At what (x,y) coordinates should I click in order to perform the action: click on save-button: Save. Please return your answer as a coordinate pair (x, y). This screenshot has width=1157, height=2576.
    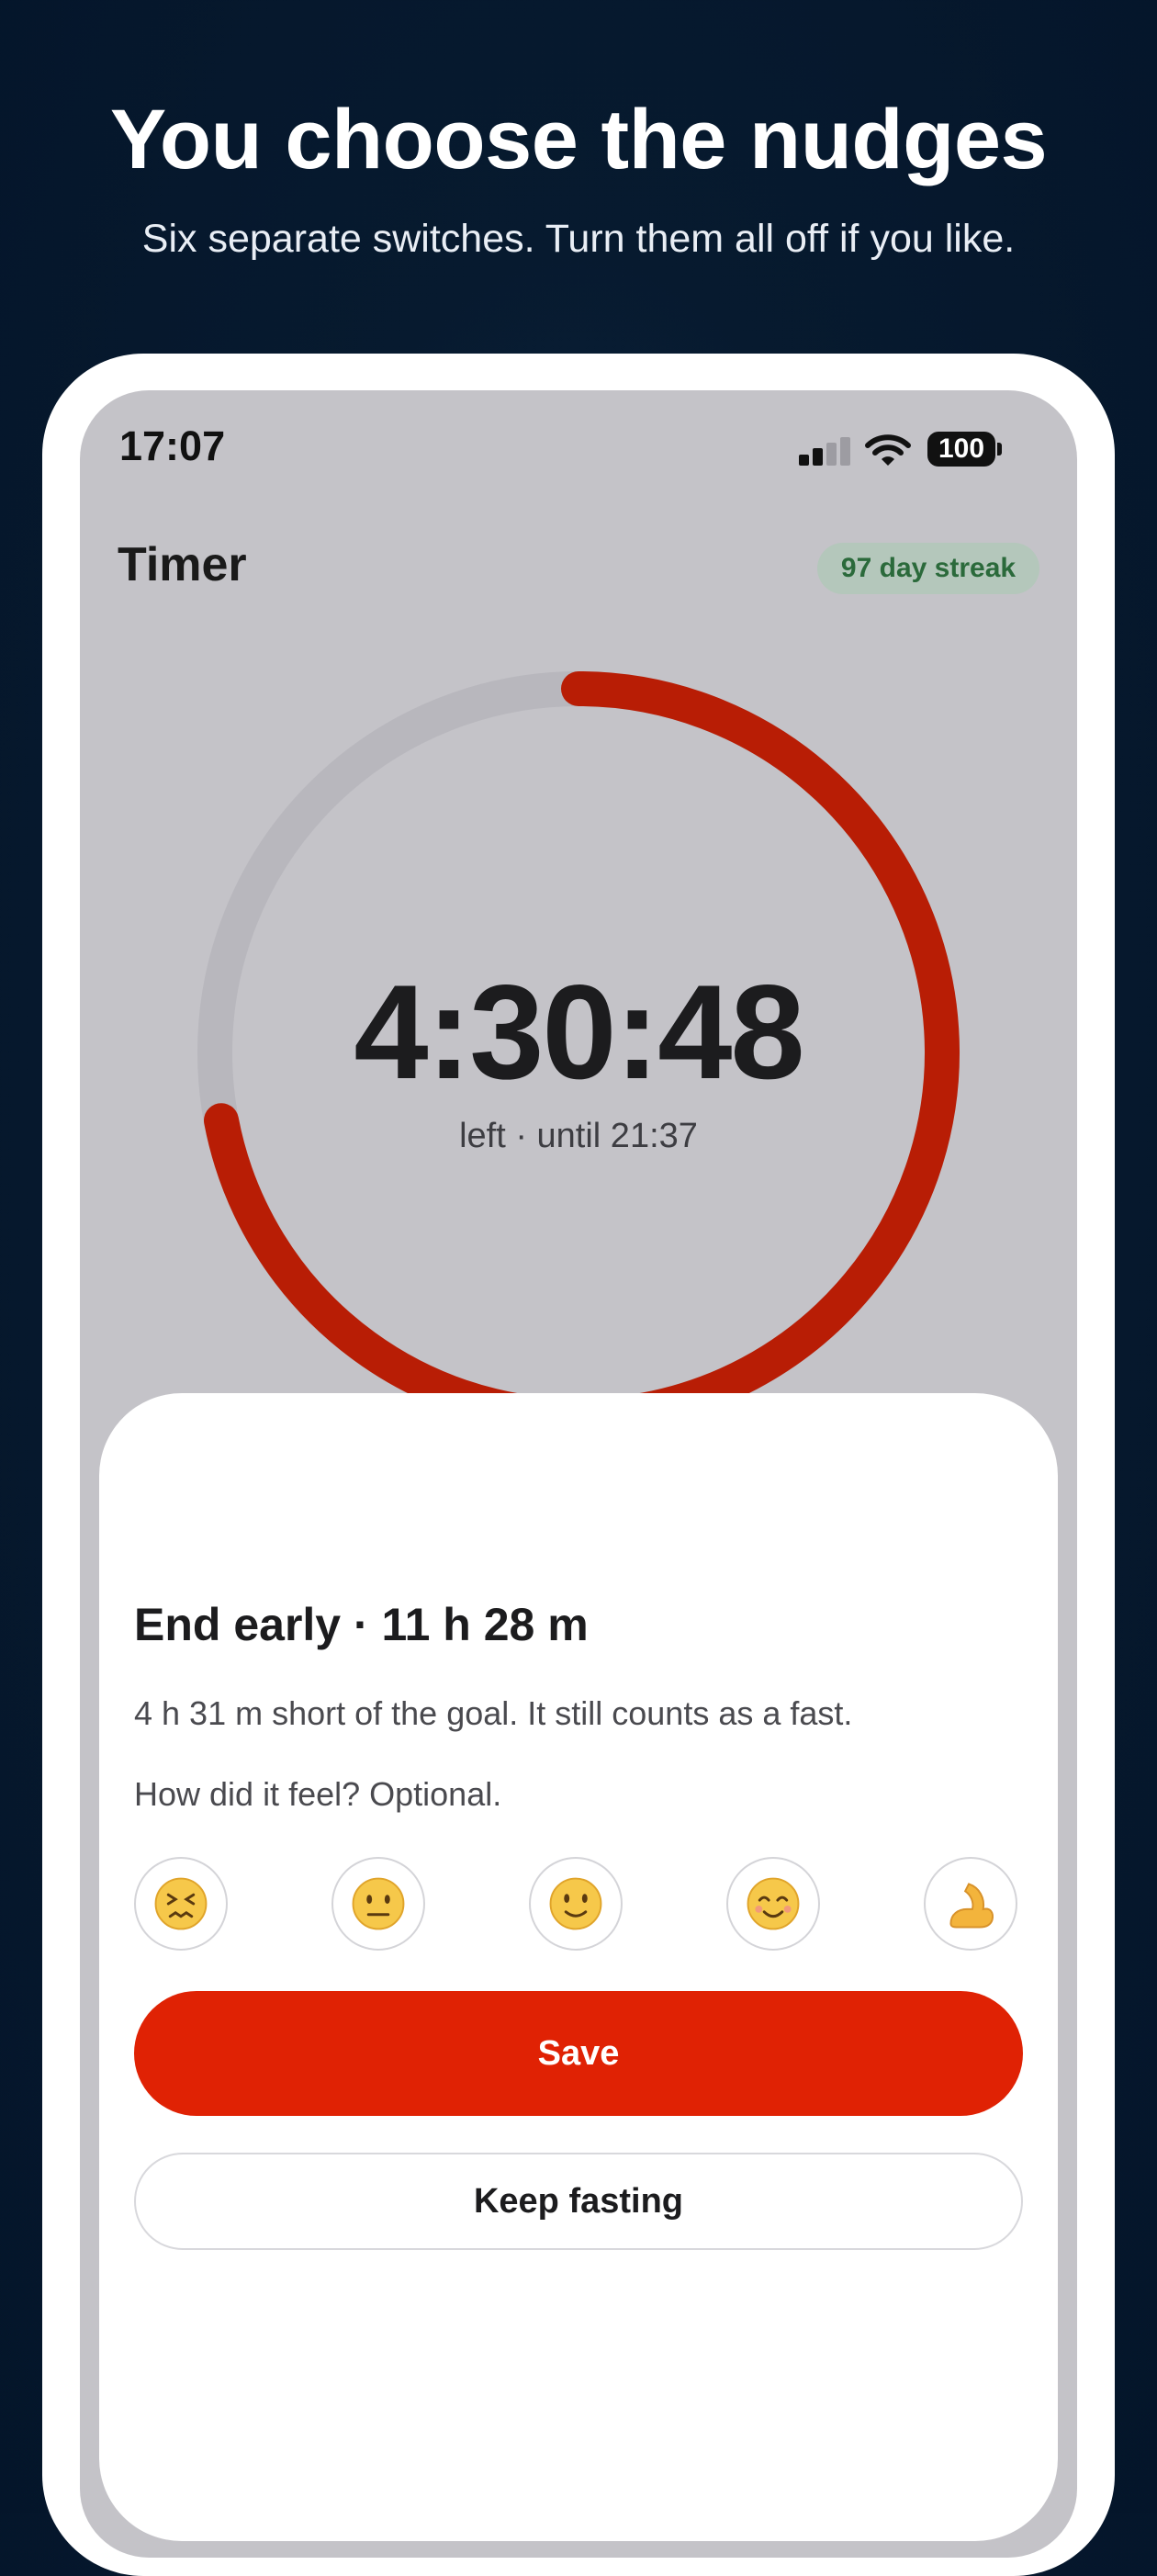
    Looking at the image, I should click on (578, 2053).